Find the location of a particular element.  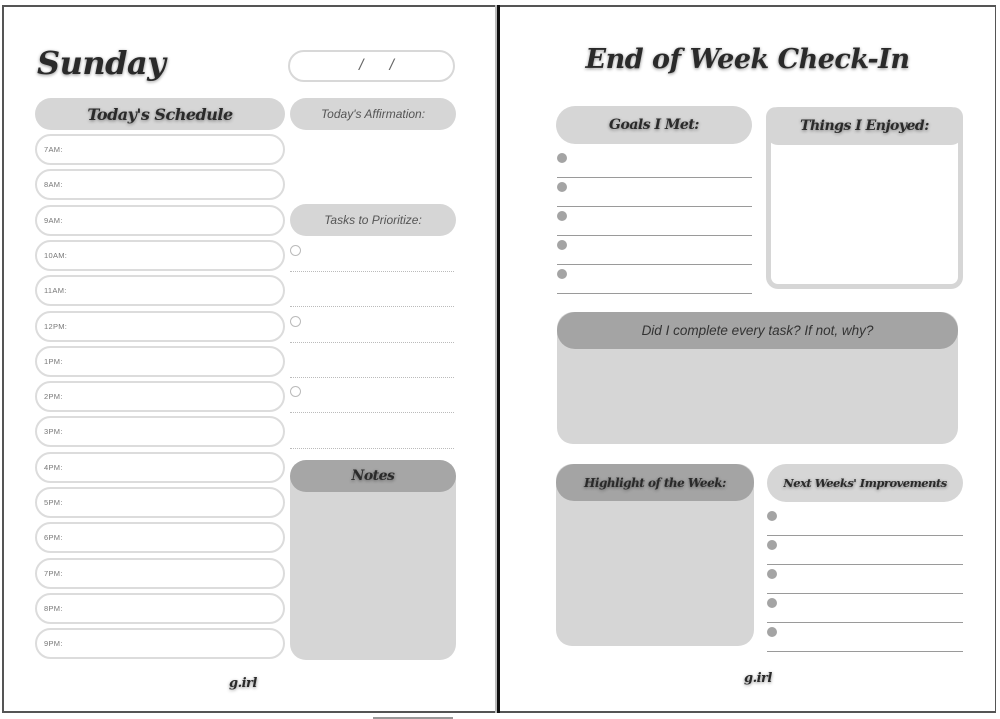

time-slot-label: 10AM: is located at coordinates (56, 255).